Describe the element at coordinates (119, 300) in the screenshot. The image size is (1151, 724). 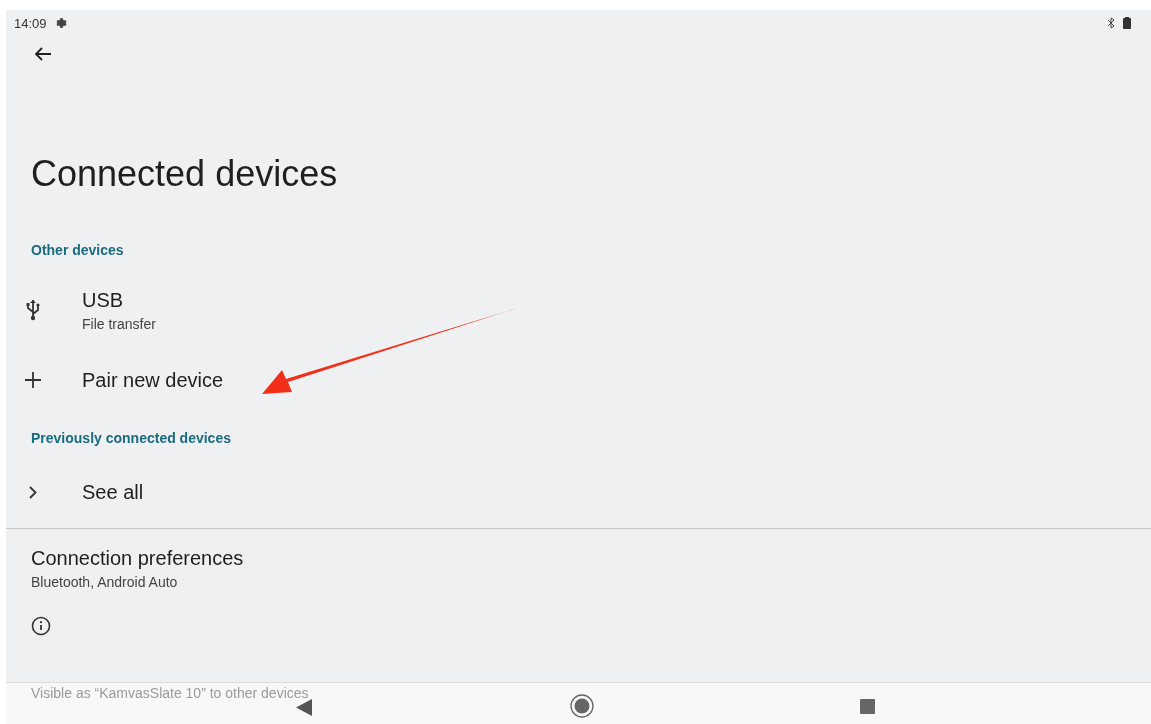
I see `list-item-title: USB` at that location.